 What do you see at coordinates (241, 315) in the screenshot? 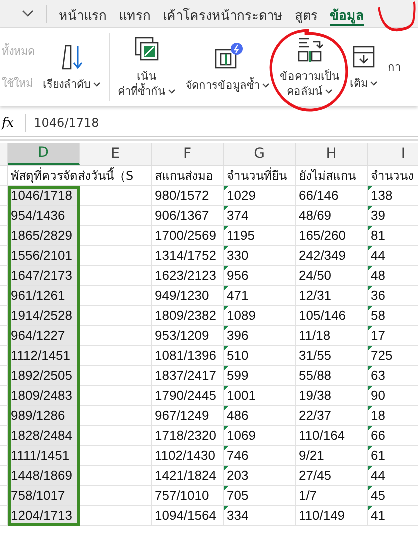
I see `table-cell: 1089` at bounding box center [241, 315].